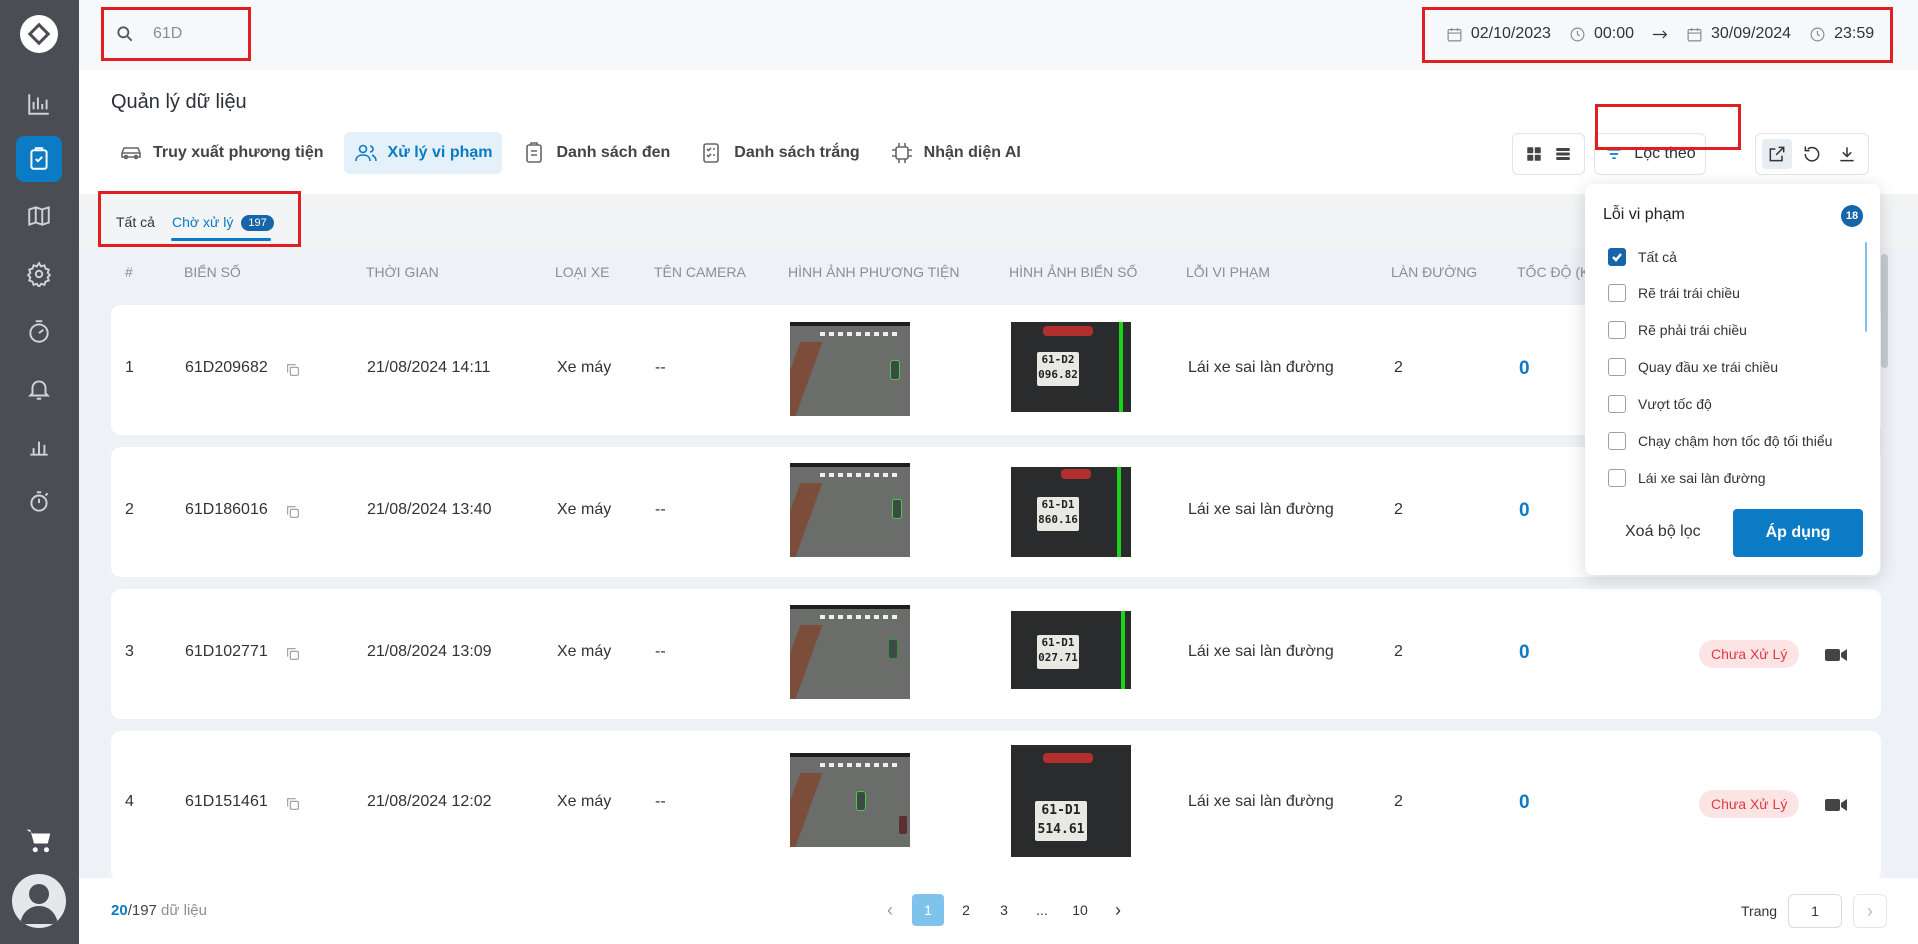  Describe the element at coordinates (221, 153) in the screenshot. I see `tab-vehicle-lookup: Truy xuất phương tiện` at that location.